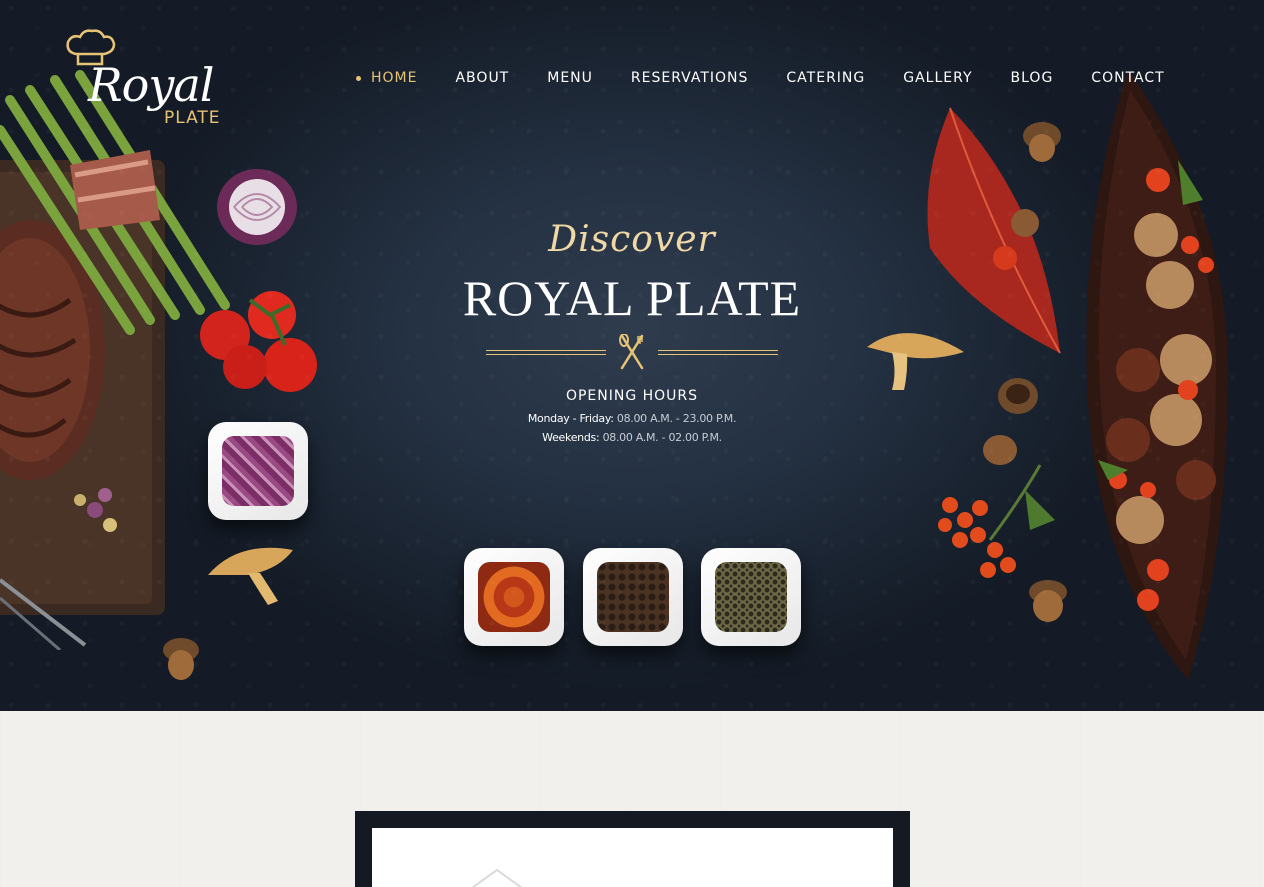 Image resolution: width=1264 pixels, height=887 pixels. What do you see at coordinates (996, 521) in the screenshot?
I see `berries-image` at bounding box center [996, 521].